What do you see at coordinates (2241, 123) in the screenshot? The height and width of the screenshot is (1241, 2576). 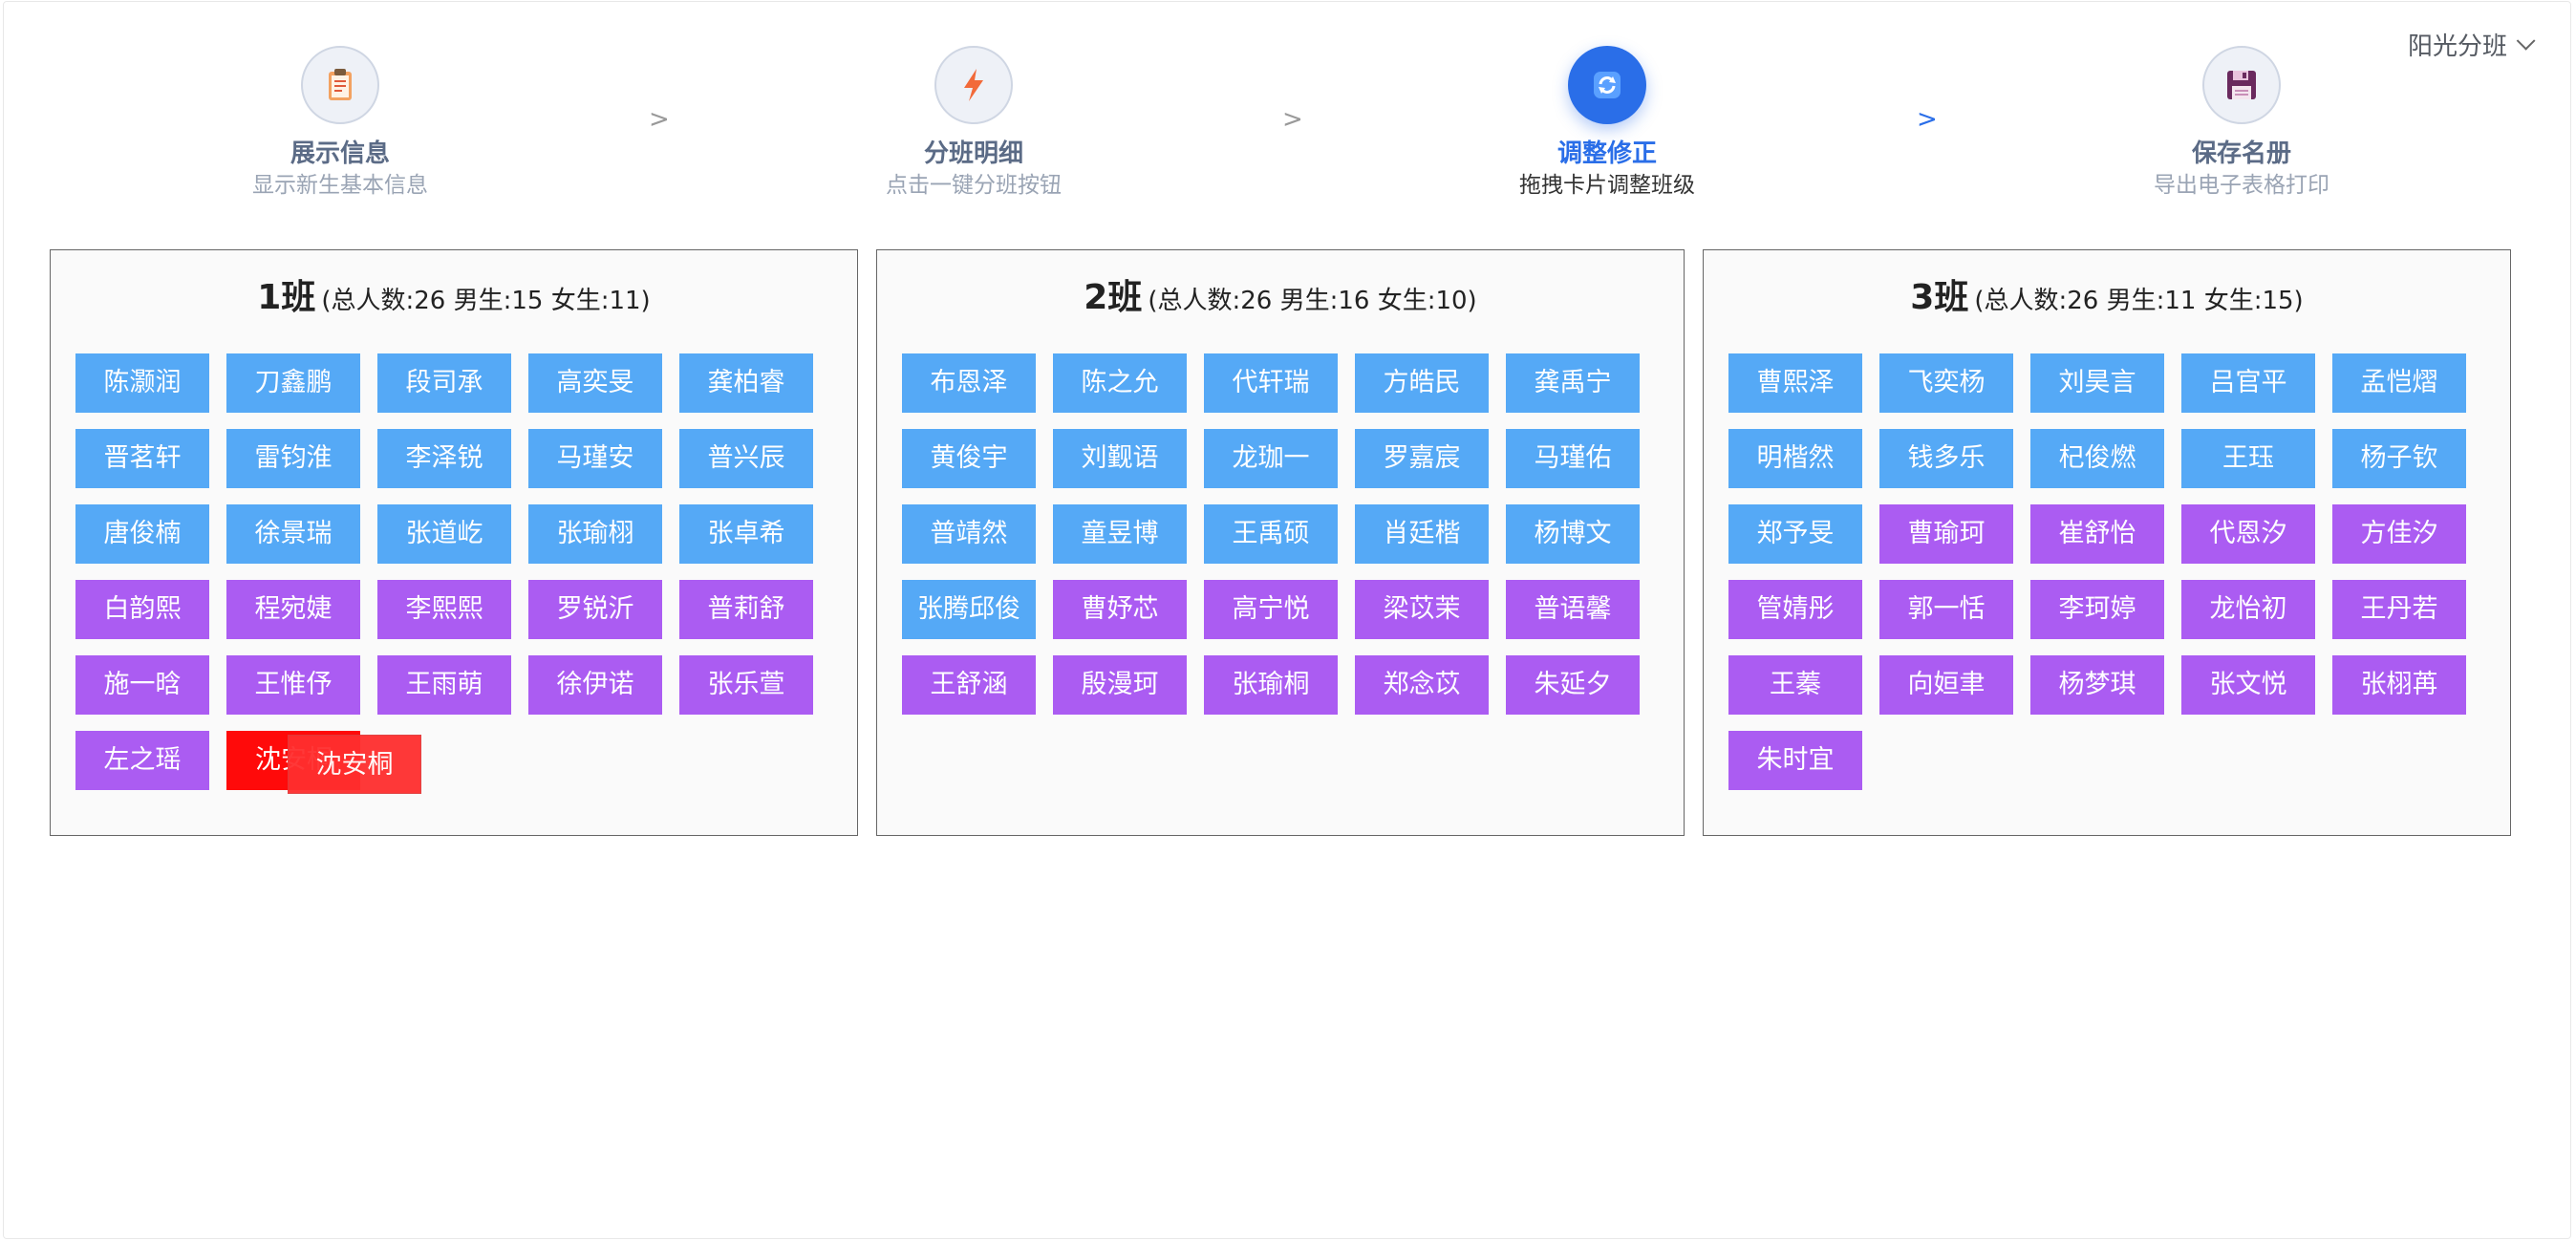 I see `step-save-roster: 保存名册 导出电子表格打印` at bounding box center [2241, 123].